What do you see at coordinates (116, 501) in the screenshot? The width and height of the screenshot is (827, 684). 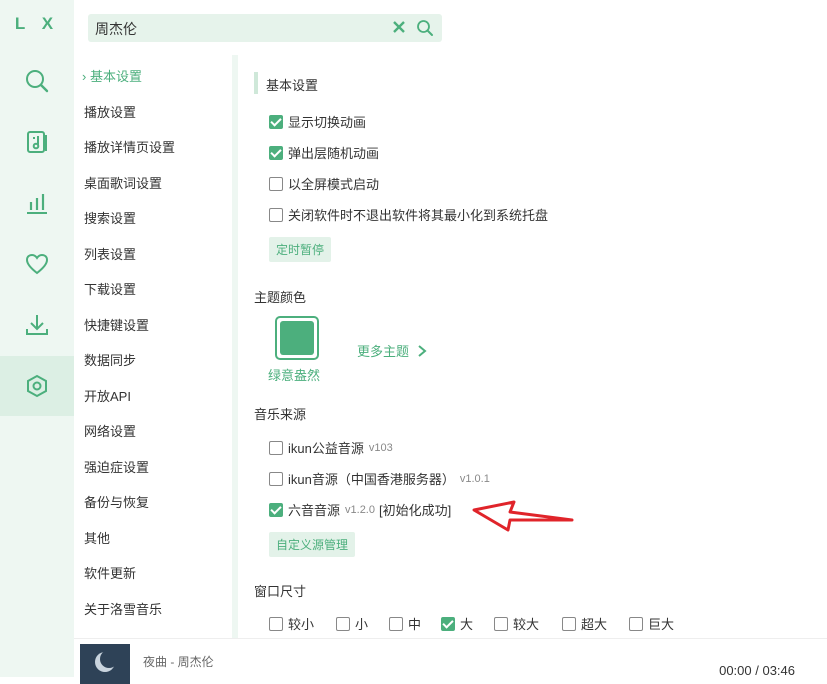 I see `menu-item-backup: 备份与恢复` at bounding box center [116, 501].